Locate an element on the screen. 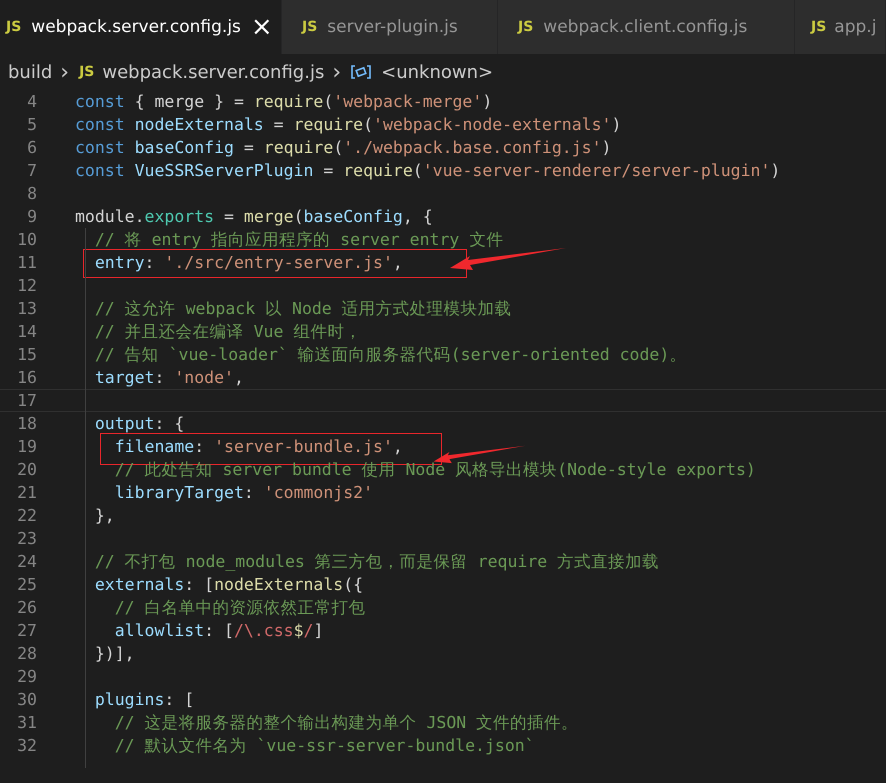 The image size is (886, 783). identifier: nodeExternals is located at coordinates (199, 124).